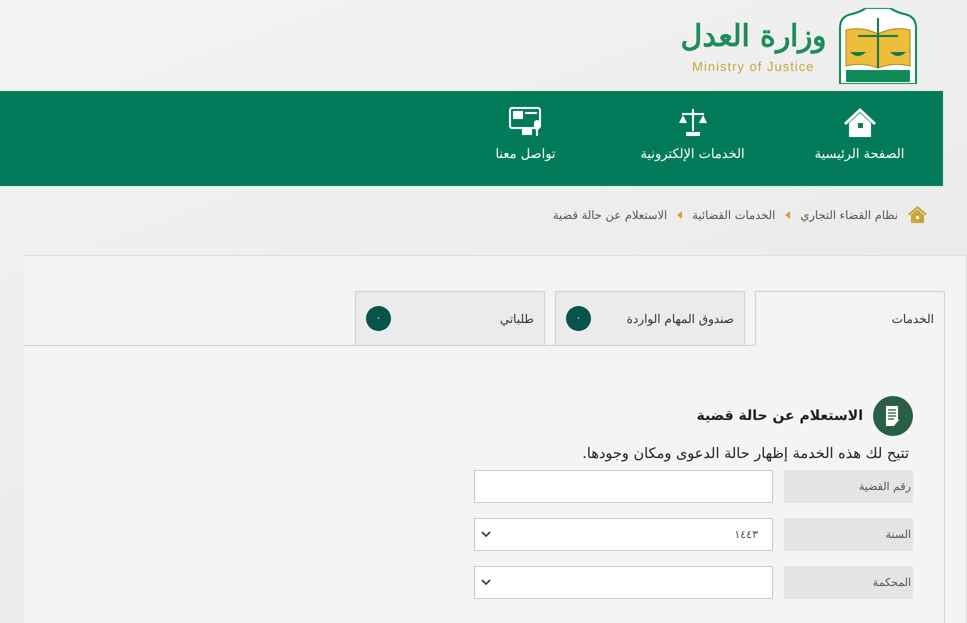  What do you see at coordinates (692, 138) in the screenshot?
I see `nav-link: الخدمات الإلكترونية` at bounding box center [692, 138].